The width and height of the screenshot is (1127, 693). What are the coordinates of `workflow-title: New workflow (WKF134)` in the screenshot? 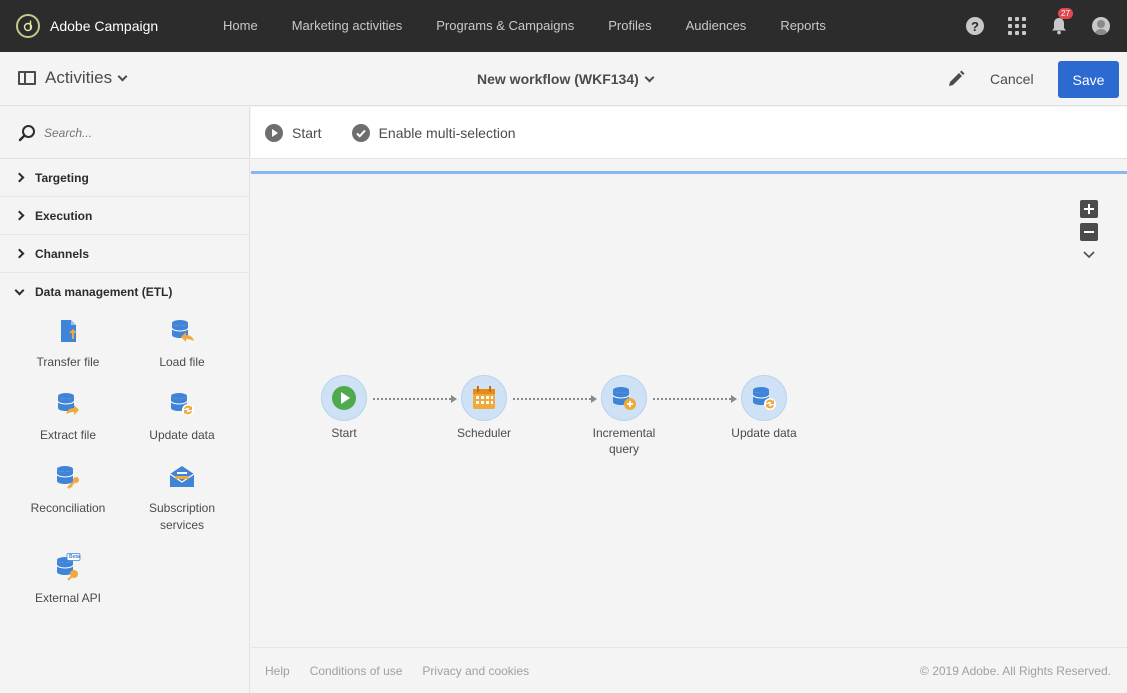 It's located at (558, 79).